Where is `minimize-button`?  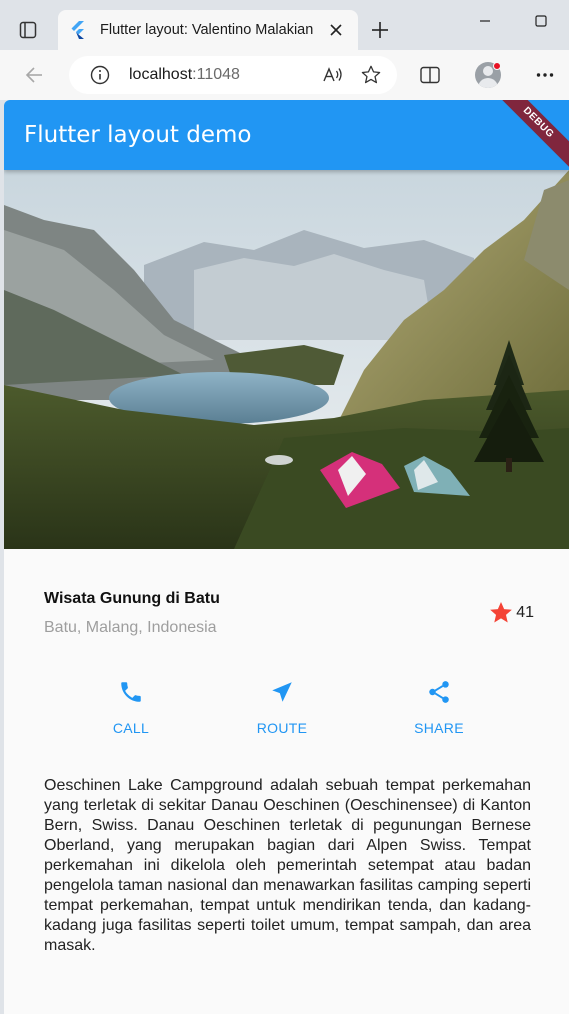 minimize-button is located at coordinates (485, 21).